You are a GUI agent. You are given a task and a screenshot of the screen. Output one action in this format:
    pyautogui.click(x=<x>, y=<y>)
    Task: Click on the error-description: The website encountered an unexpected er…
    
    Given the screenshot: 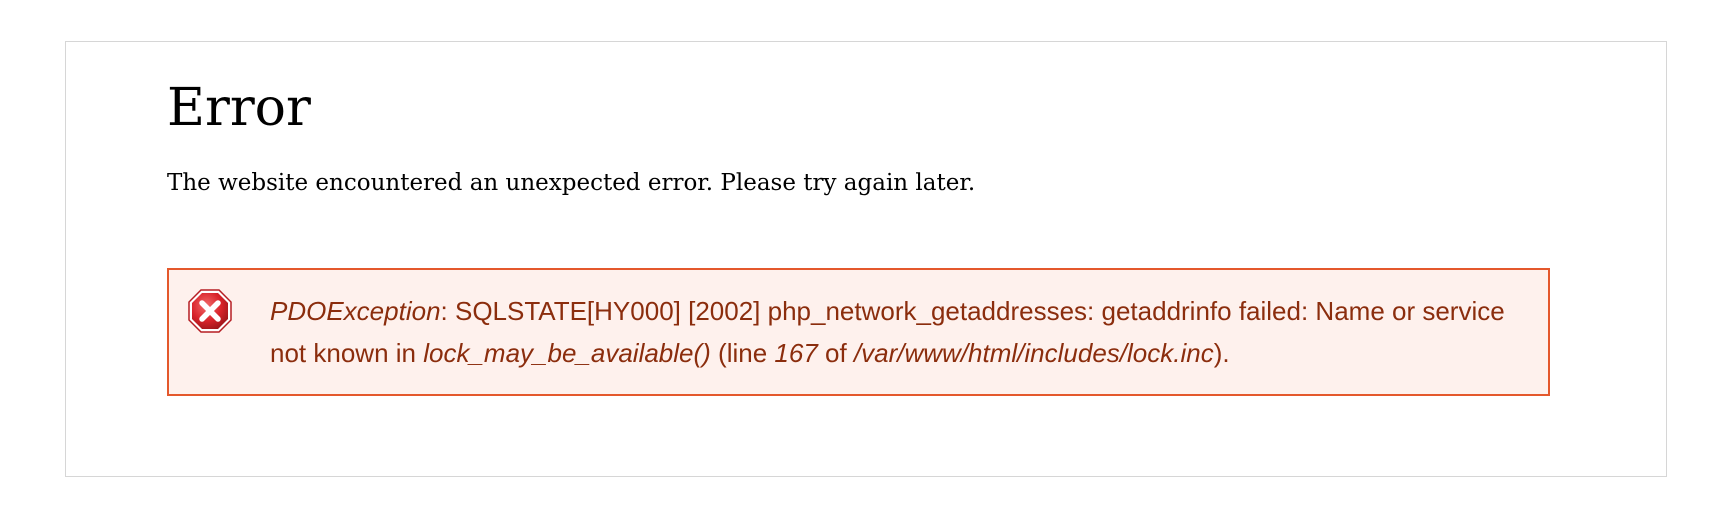 What is the action you would take?
    pyautogui.click(x=571, y=183)
    